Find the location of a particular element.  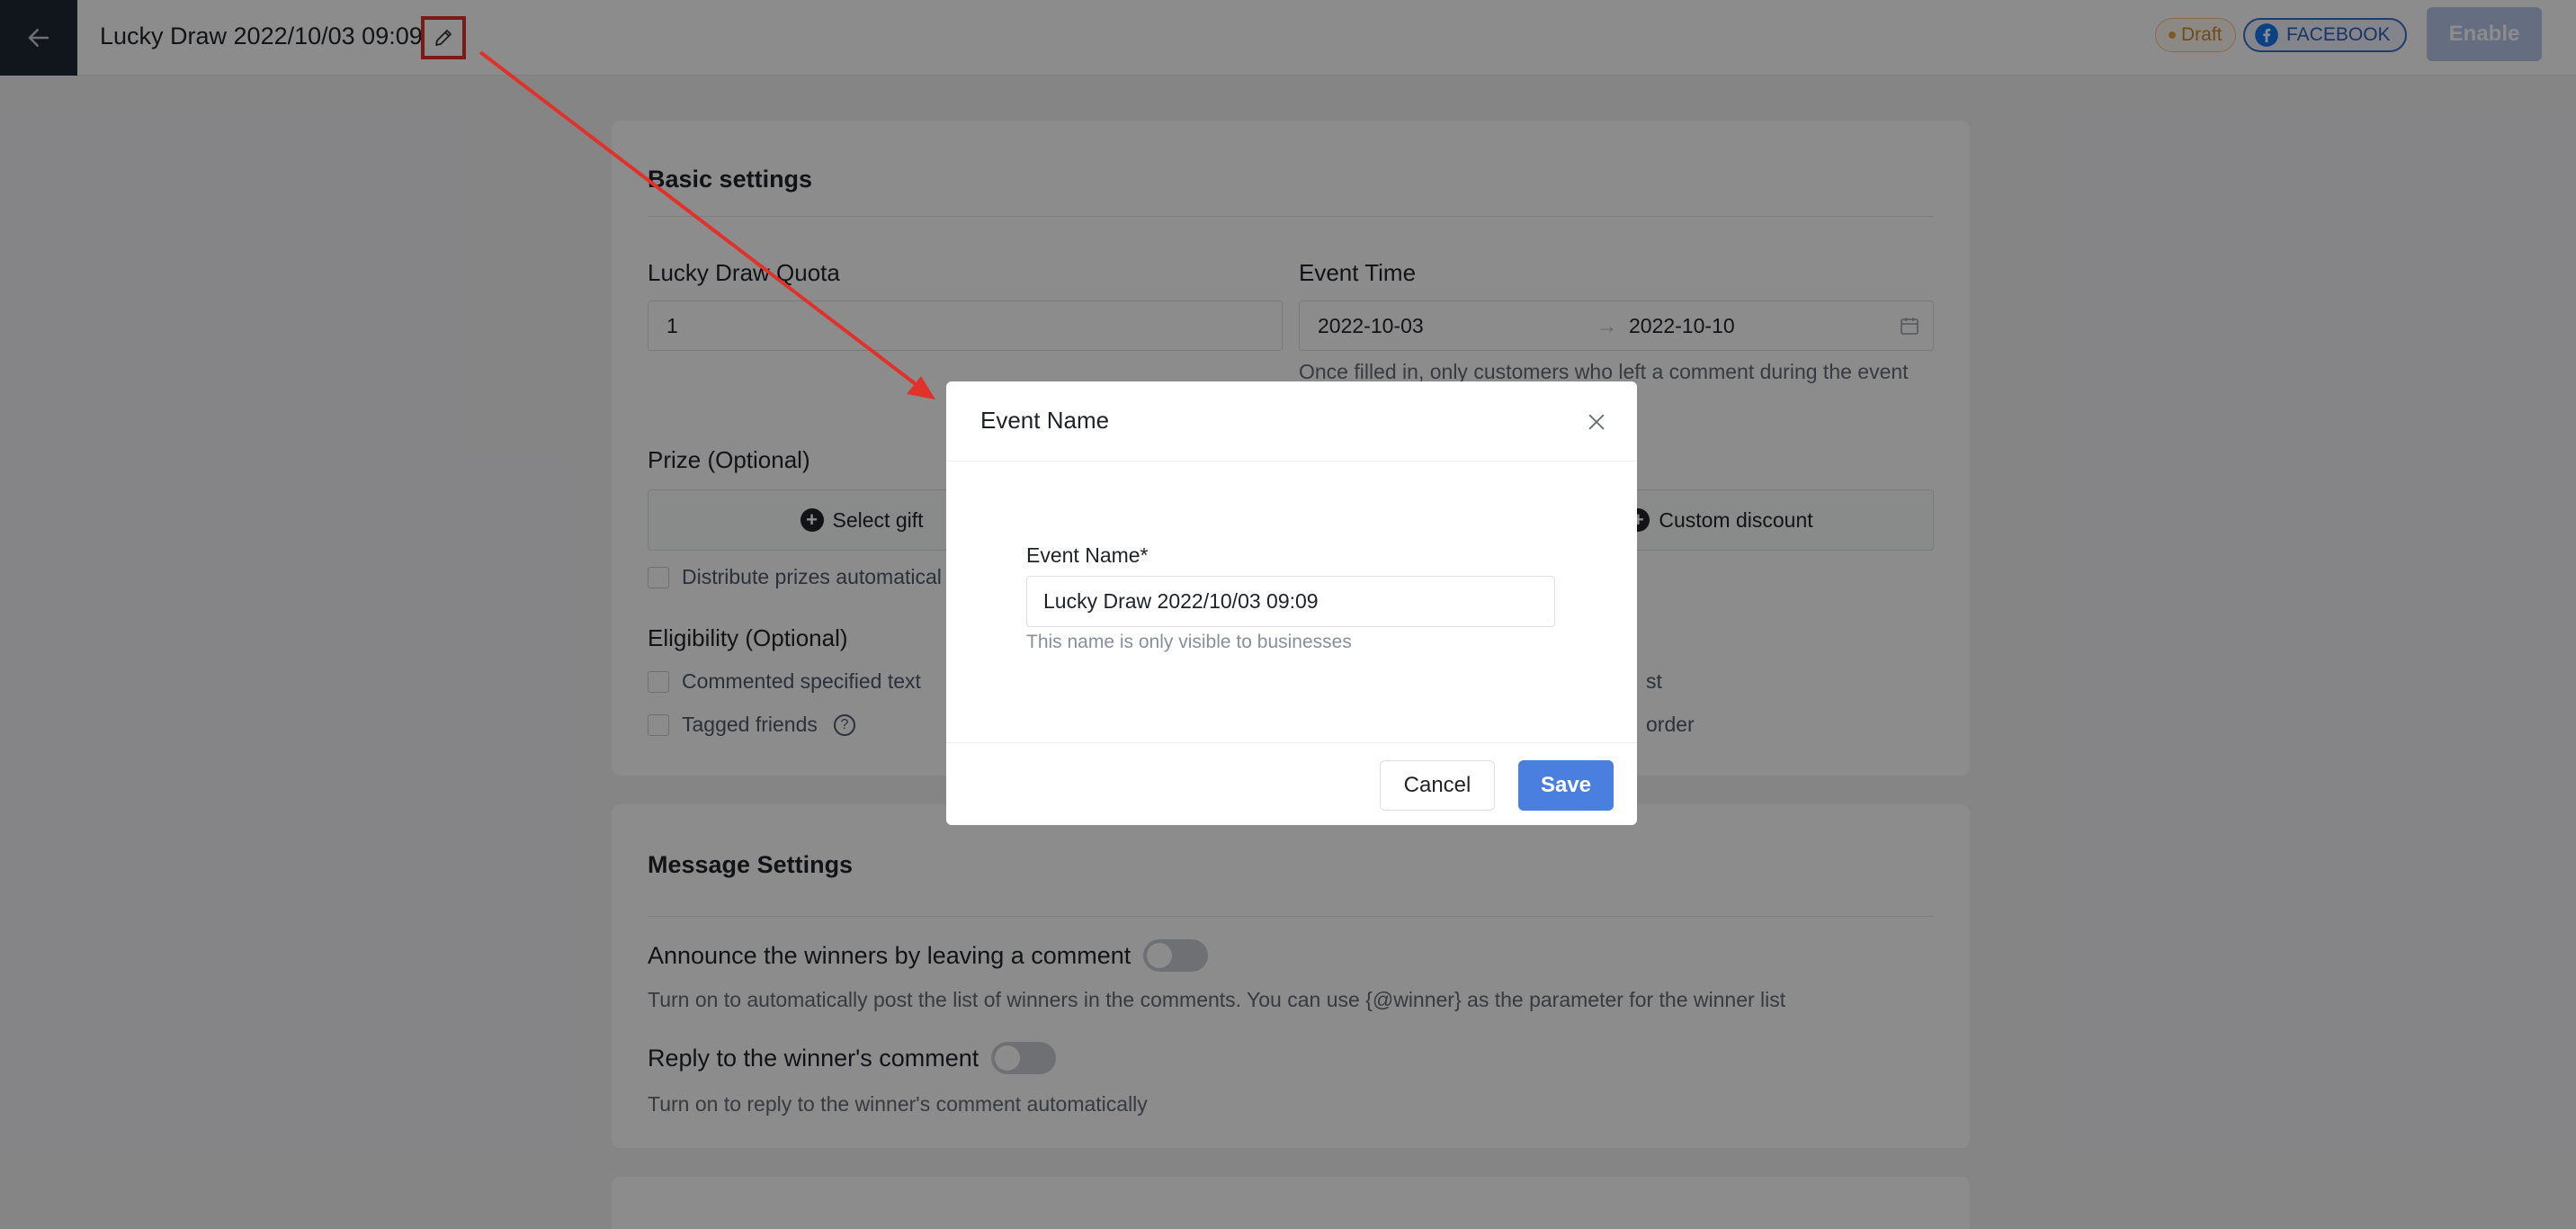

close-icon is located at coordinates (1596, 422).